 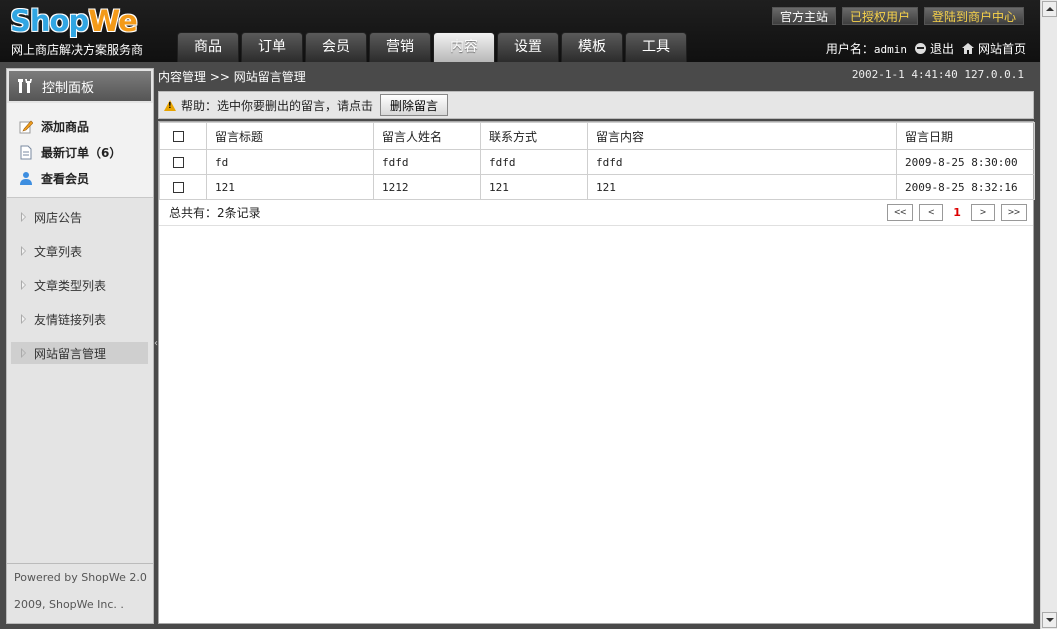 What do you see at coordinates (1001, 49) in the screenshot?
I see `home-label: 网站首页` at bounding box center [1001, 49].